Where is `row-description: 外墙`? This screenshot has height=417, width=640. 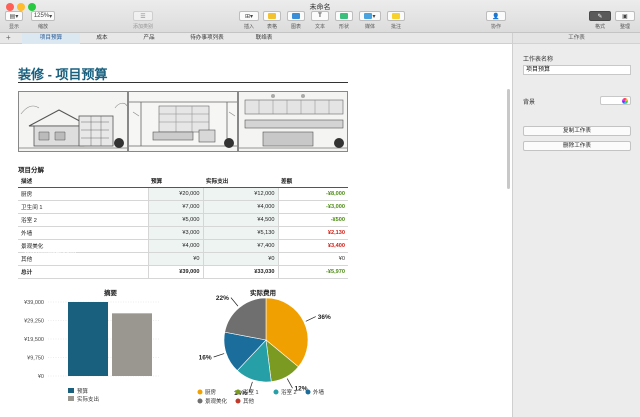
row-description: 外墙 is located at coordinates (83, 233).